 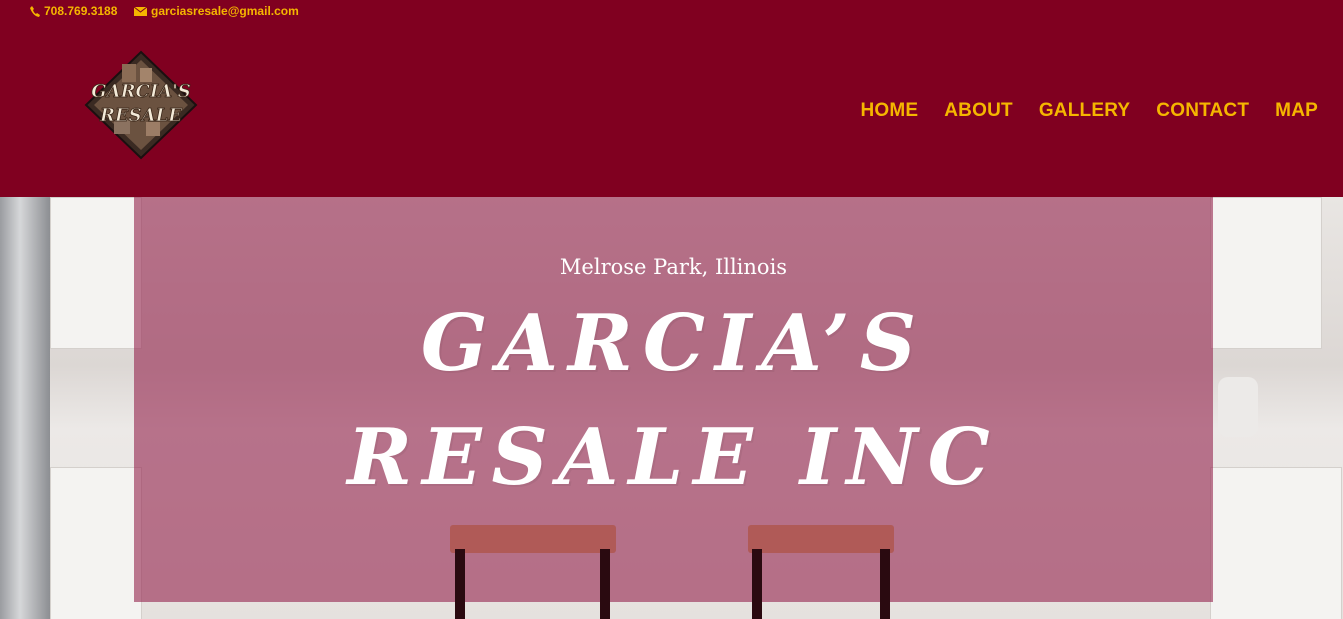 What do you see at coordinates (1238, 407) in the screenshot?
I see `stand-mixer-image` at bounding box center [1238, 407].